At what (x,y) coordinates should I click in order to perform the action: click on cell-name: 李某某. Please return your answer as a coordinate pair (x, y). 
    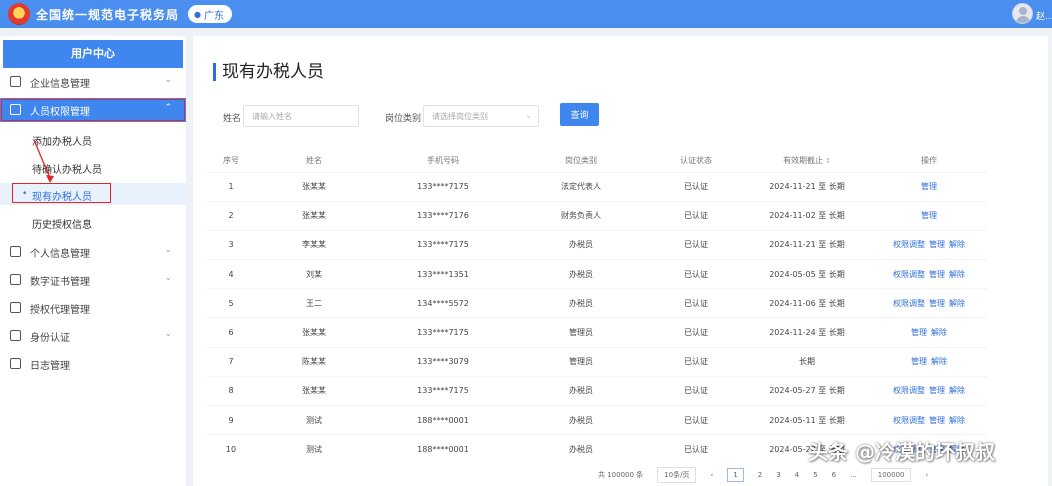
    Looking at the image, I should click on (314, 244).